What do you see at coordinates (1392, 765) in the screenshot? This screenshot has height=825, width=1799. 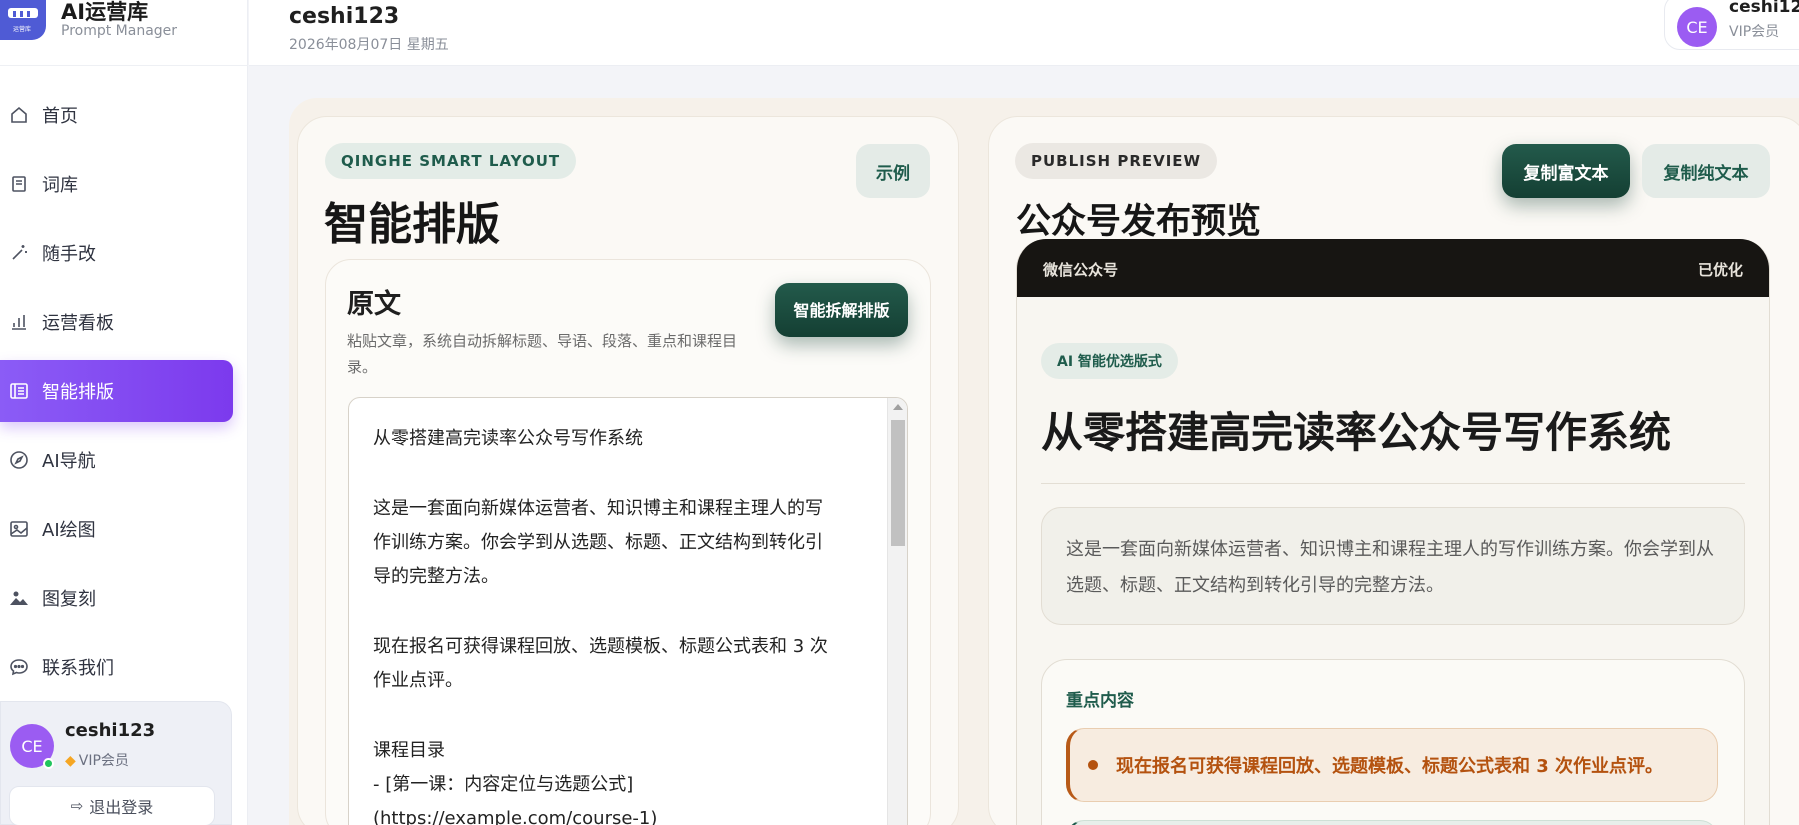 I see `key-point-item: 现在报名可获得课程回放、选题模板、标题公式表和 3 次作业点评。` at bounding box center [1392, 765].